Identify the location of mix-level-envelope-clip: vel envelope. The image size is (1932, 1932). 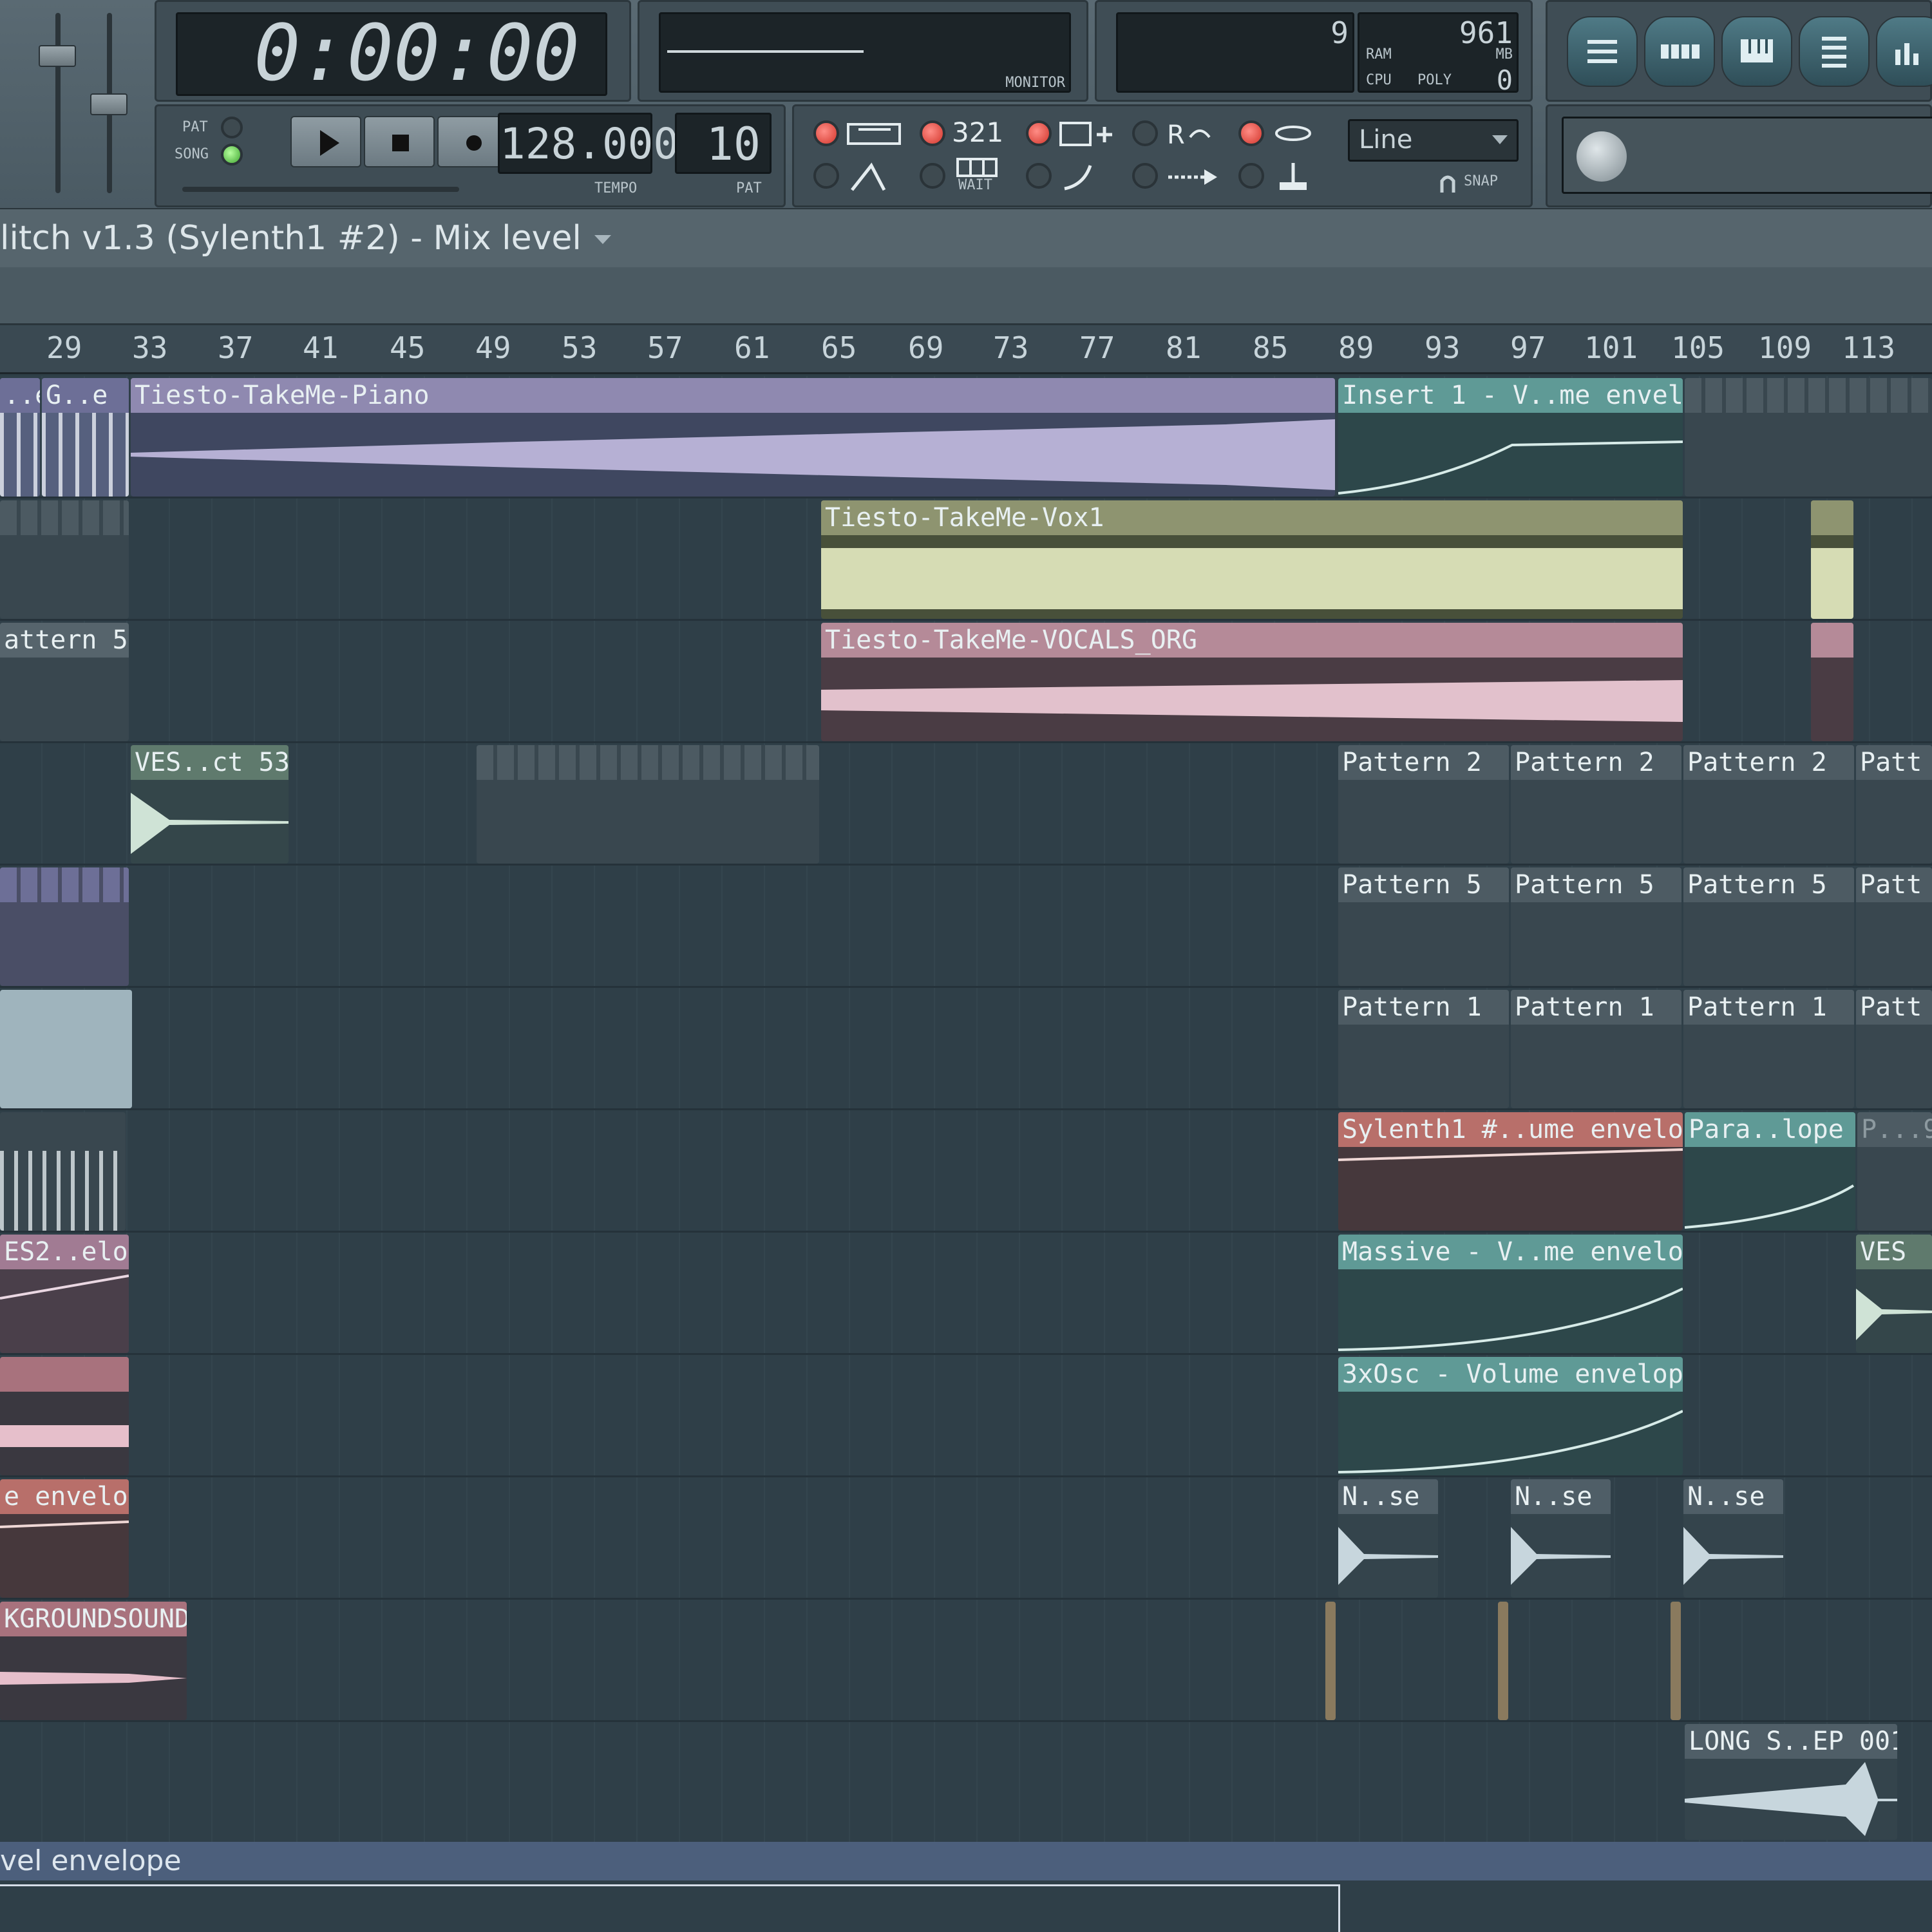
(966, 1861).